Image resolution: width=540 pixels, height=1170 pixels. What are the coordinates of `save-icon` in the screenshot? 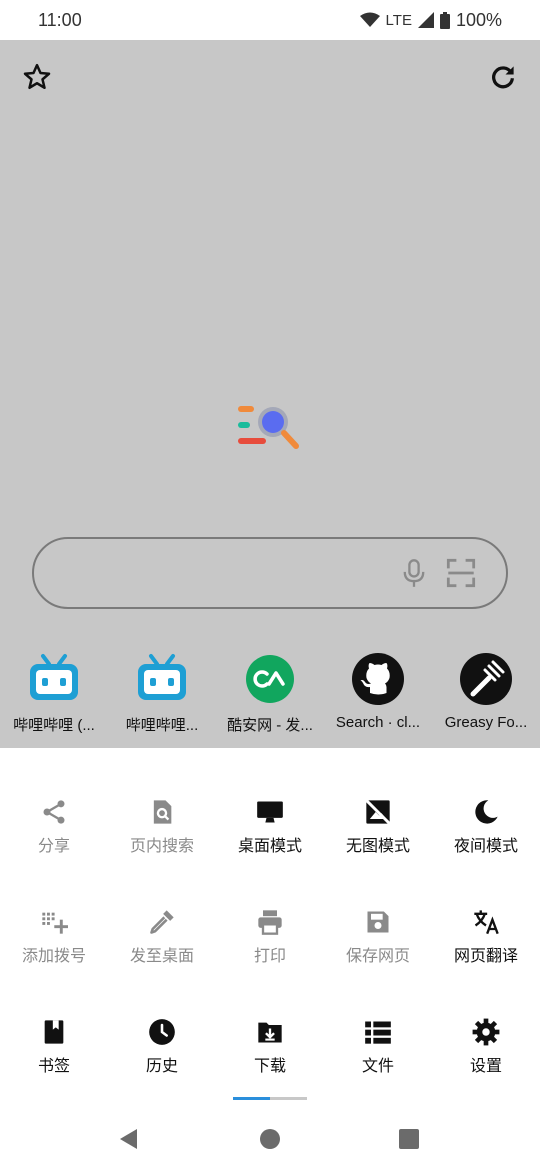 It's located at (378, 922).